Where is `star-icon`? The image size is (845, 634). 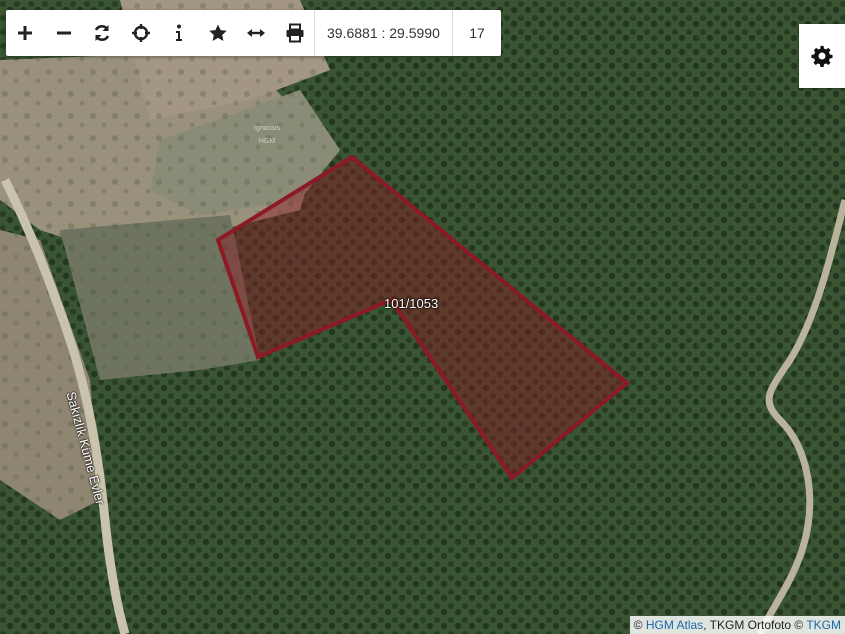 star-icon is located at coordinates (218, 32).